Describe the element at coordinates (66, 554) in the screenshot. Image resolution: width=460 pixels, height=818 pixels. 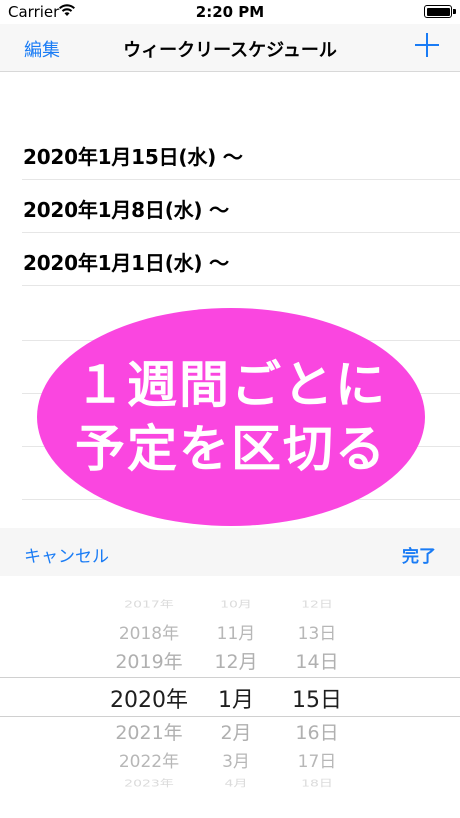
I see `cancel-button: キャンセル` at that location.